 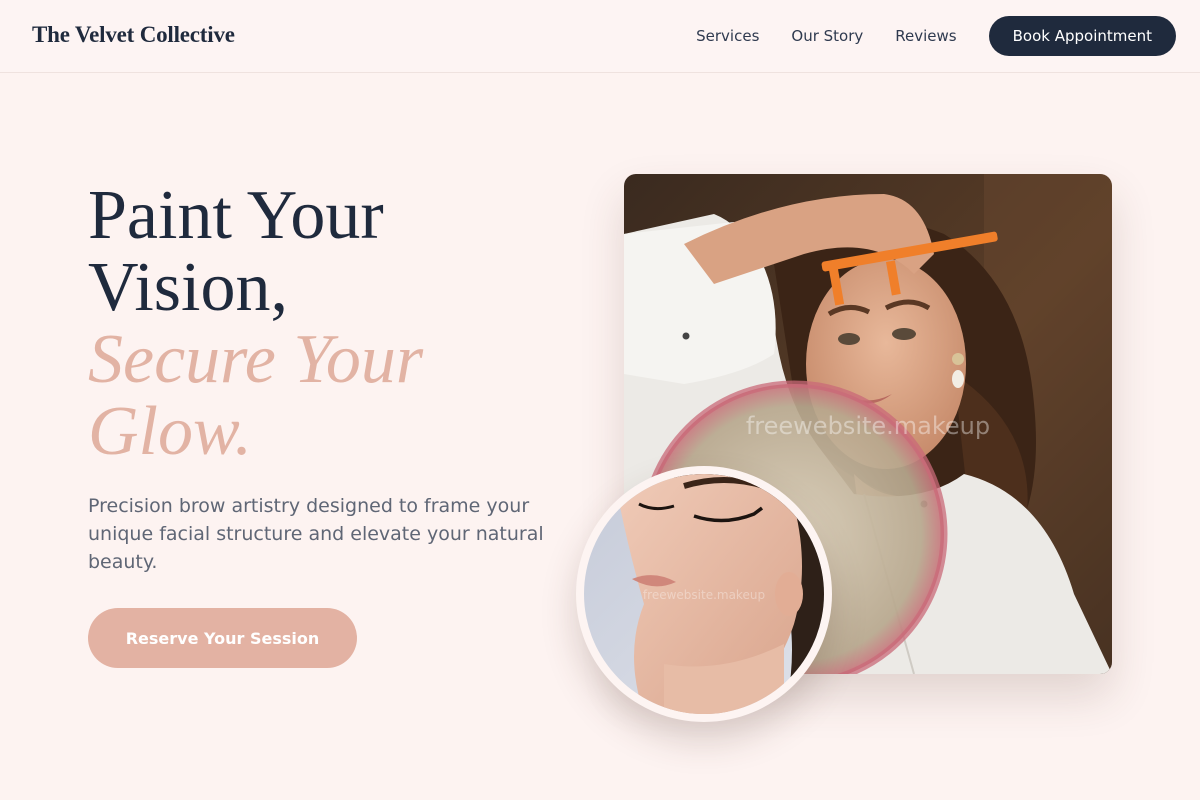 What do you see at coordinates (868, 426) in the screenshot?
I see `main-photo-watermark: freewebsite.makeup` at bounding box center [868, 426].